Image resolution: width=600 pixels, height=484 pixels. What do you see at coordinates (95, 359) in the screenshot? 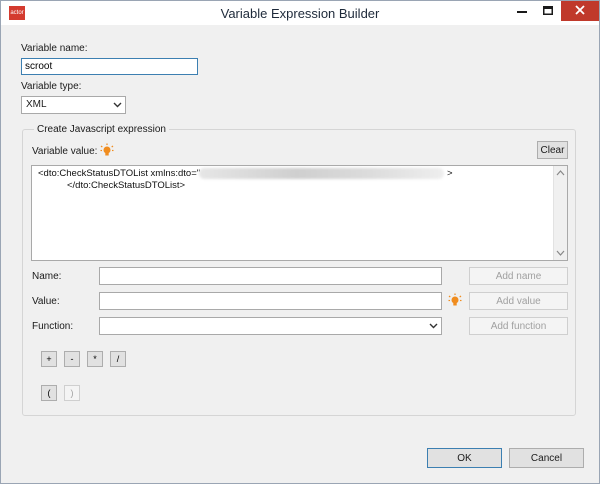
I see `operator-multiply-button: *` at bounding box center [95, 359].